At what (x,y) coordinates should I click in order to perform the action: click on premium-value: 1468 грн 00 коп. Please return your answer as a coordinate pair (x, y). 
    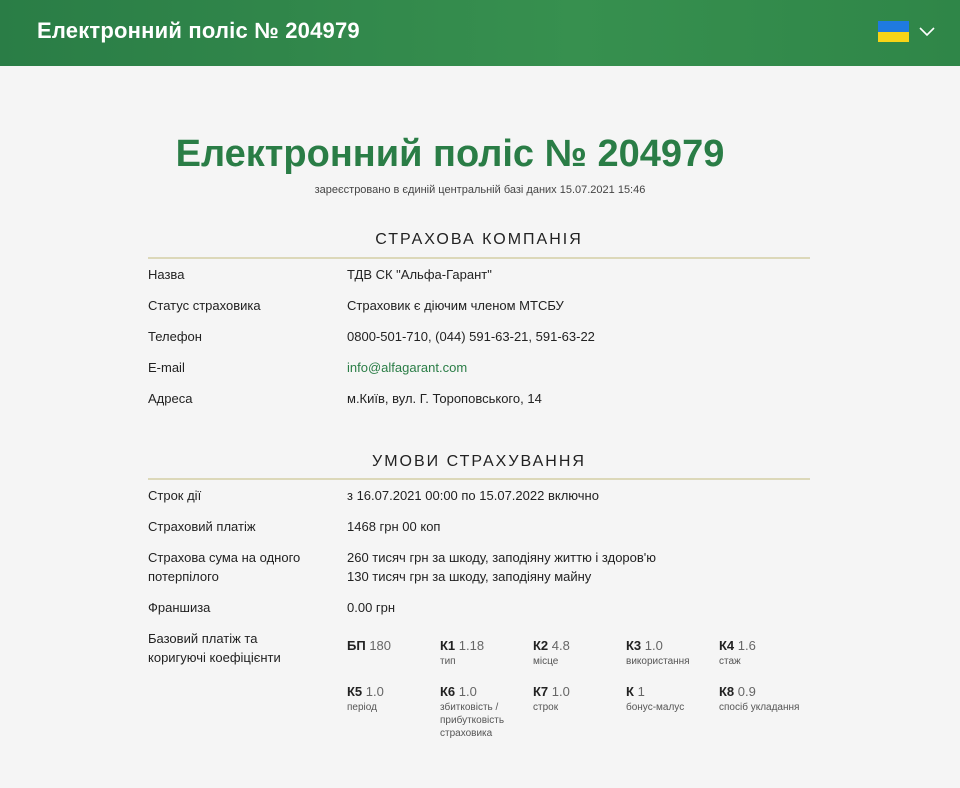
    Looking at the image, I should click on (394, 526).